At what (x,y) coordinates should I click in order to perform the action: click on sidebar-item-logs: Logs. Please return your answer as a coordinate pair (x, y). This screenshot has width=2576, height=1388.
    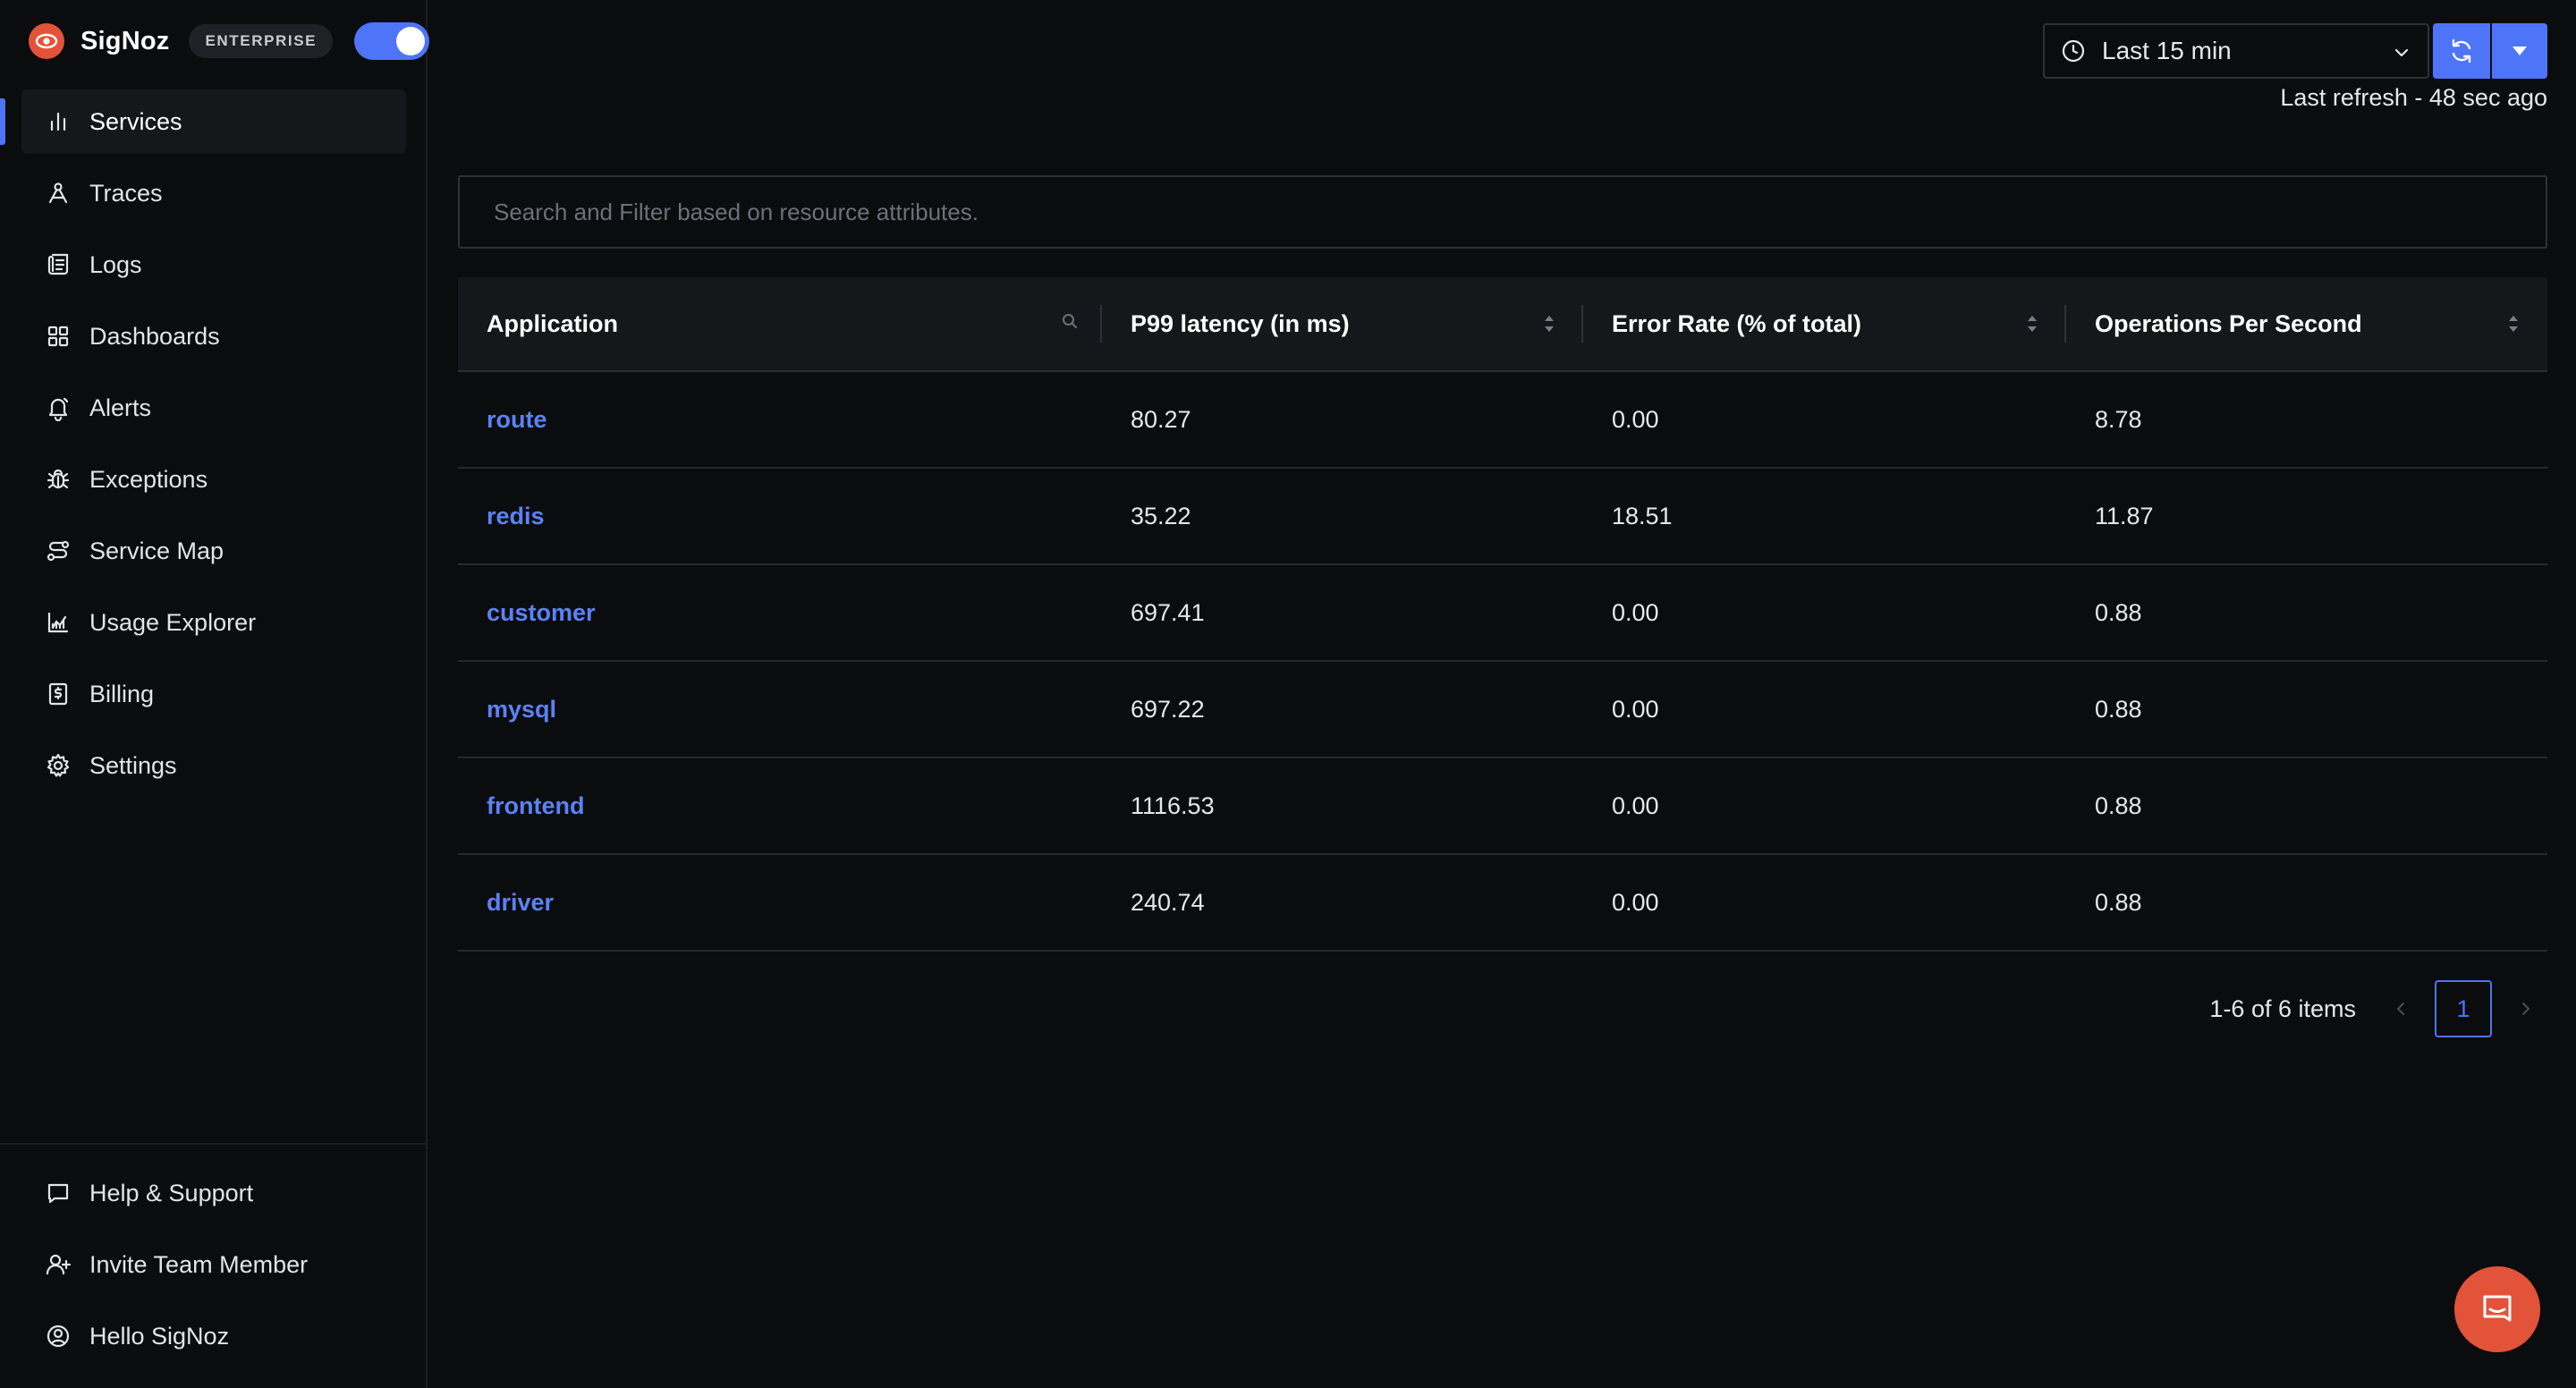
    Looking at the image, I should click on (213, 265).